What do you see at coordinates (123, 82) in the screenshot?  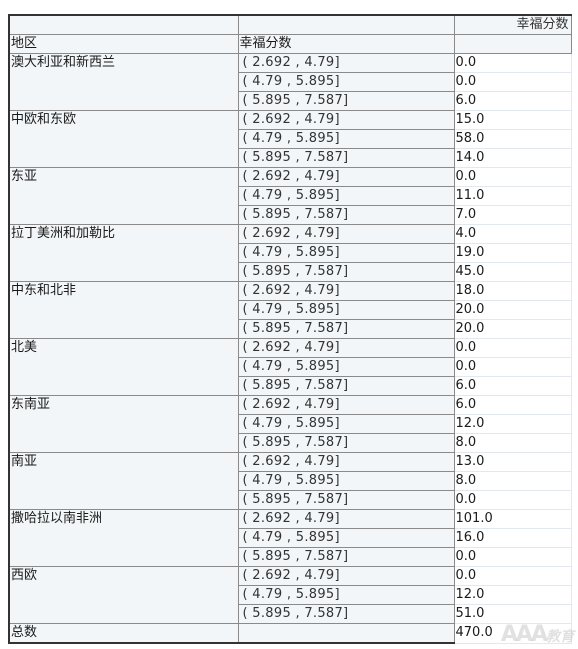 I see `region-cell: 澳大利亚和新西兰` at bounding box center [123, 82].